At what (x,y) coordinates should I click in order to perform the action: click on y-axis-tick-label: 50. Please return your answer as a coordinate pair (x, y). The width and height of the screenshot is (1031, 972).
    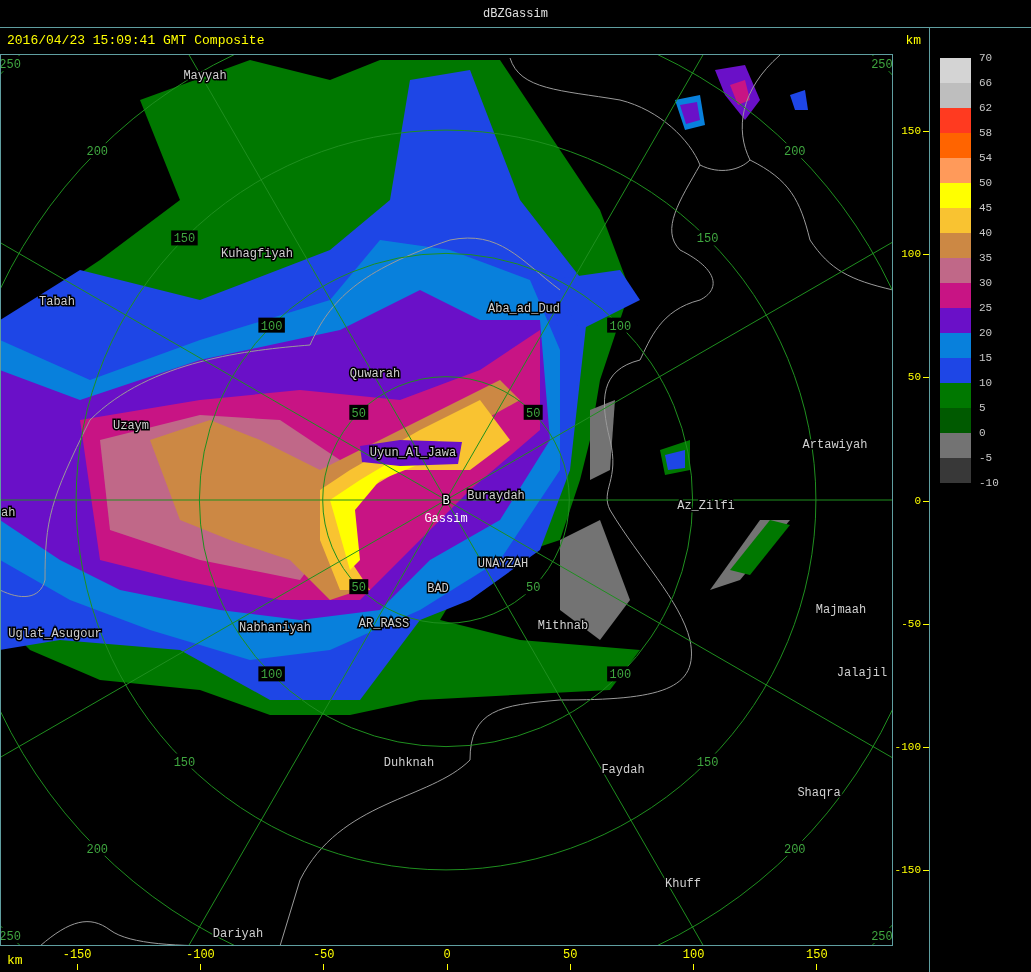
    Looking at the image, I should click on (914, 378).